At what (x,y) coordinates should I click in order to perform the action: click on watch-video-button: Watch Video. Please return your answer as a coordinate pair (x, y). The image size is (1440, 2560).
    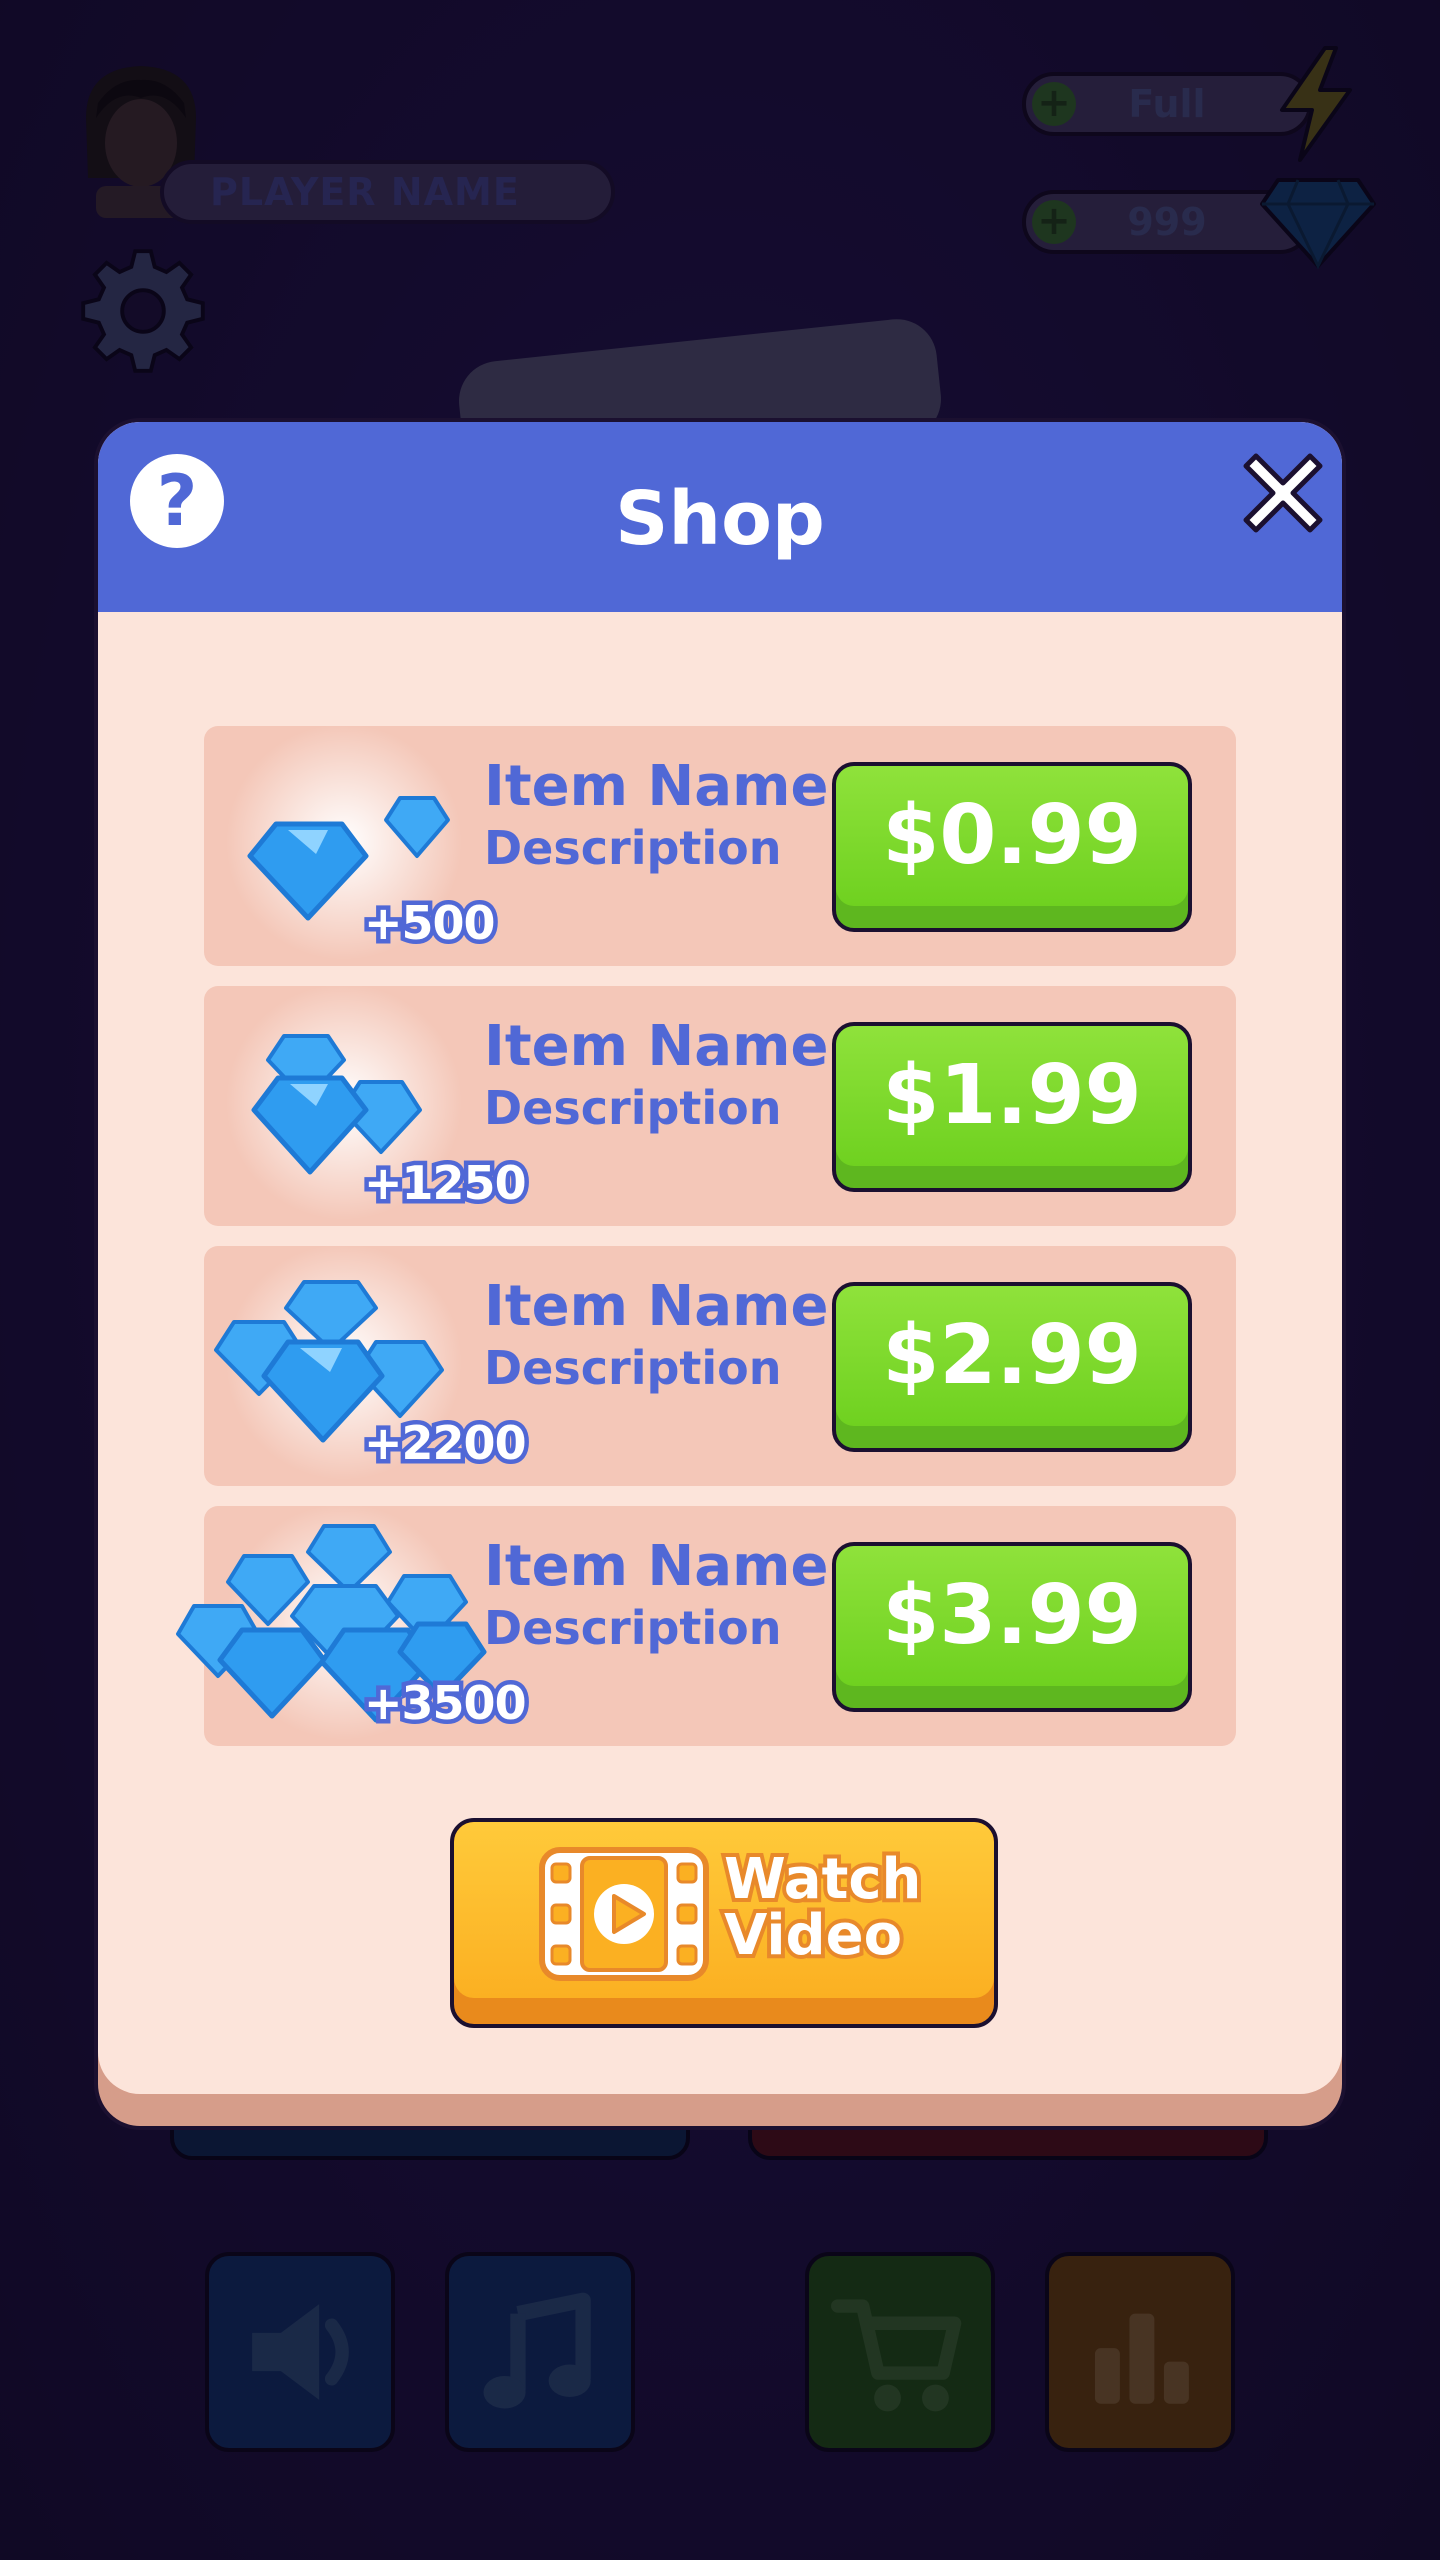
    Looking at the image, I should click on (724, 1923).